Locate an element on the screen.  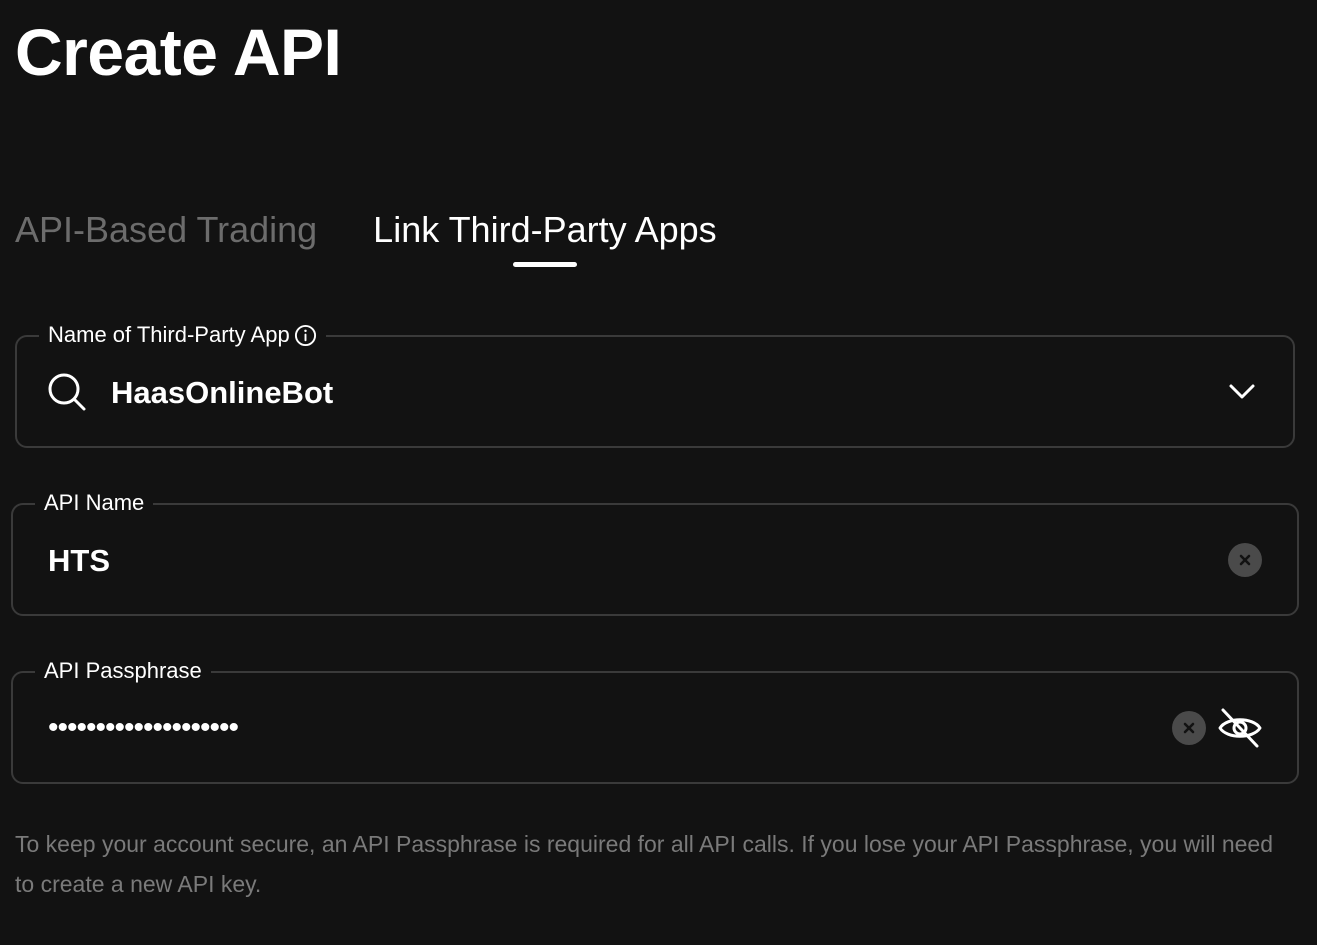
api-name-label: API Name is located at coordinates (94, 503).